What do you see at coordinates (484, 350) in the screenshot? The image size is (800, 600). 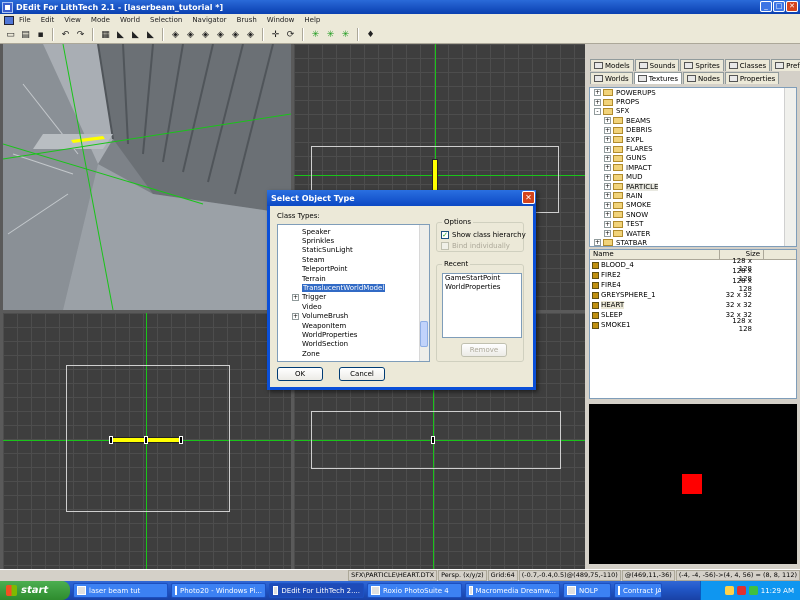 I see `remove-button: Remove` at bounding box center [484, 350].